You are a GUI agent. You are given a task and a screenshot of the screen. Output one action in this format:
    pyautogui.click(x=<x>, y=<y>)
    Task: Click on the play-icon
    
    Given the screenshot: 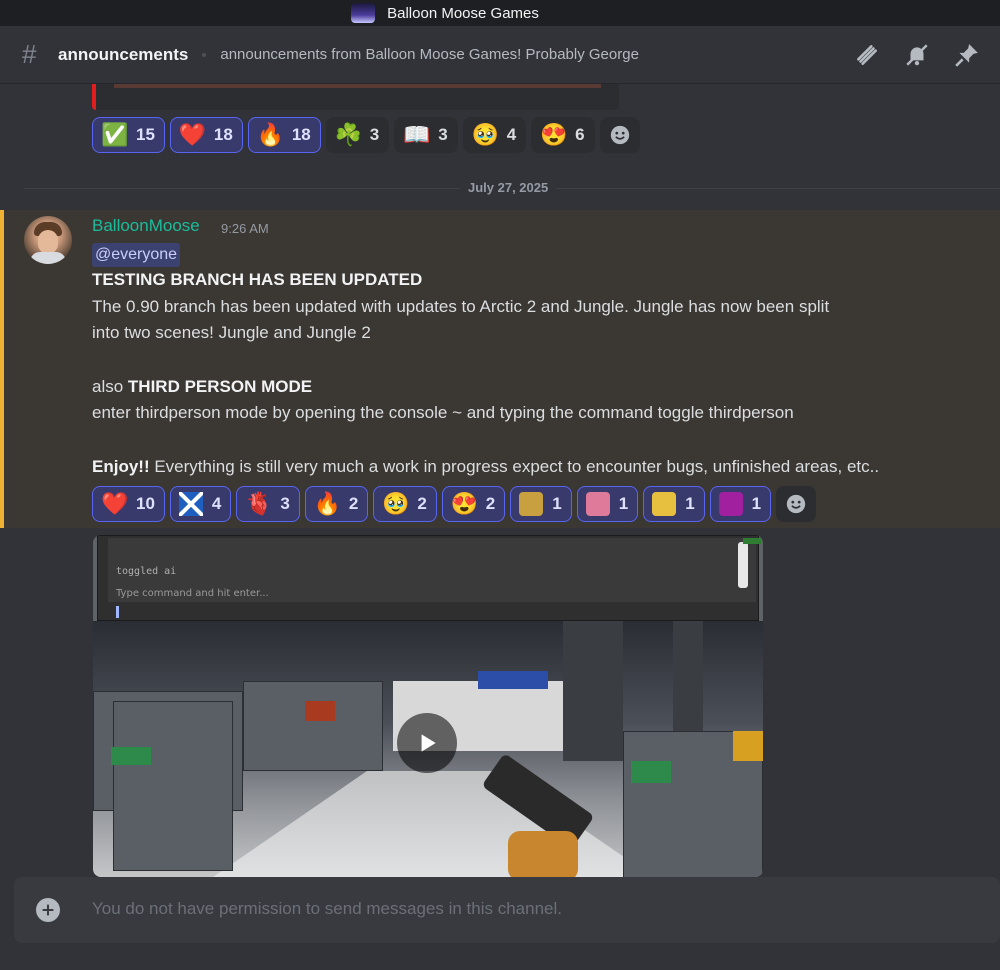 What is the action you would take?
    pyautogui.click(x=428, y=743)
    